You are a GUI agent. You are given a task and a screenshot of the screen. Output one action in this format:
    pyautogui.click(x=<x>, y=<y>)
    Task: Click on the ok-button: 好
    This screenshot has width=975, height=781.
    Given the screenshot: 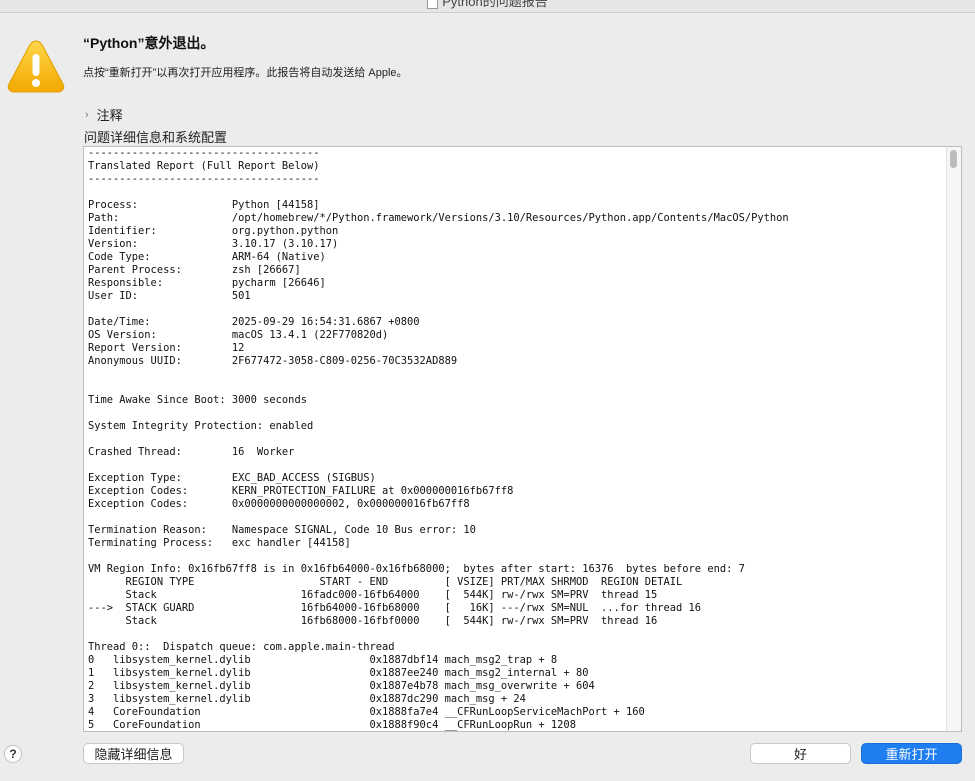 What is the action you would take?
    pyautogui.click(x=800, y=753)
    